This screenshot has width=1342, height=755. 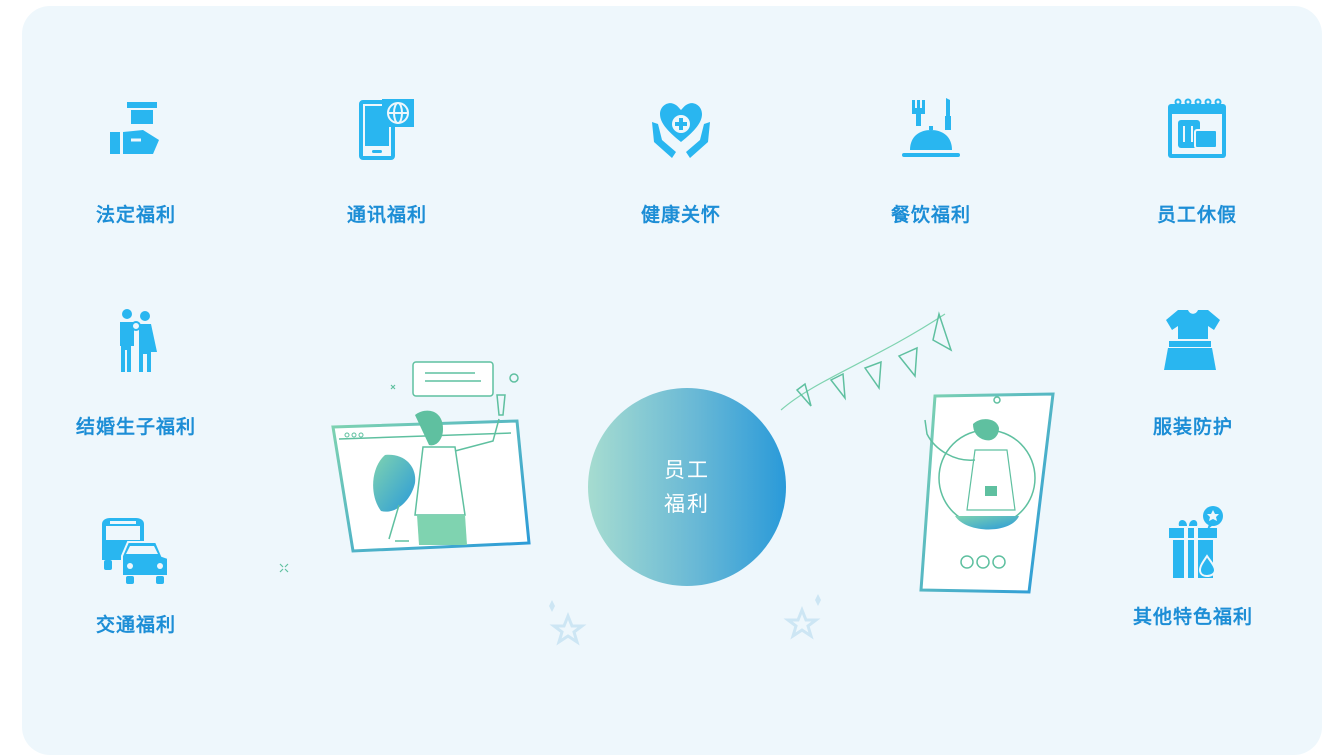 What do you see at coordinates (134, 128) in the screenshot?
I see `gift-hand-icon` at bounding box center [134, 128].